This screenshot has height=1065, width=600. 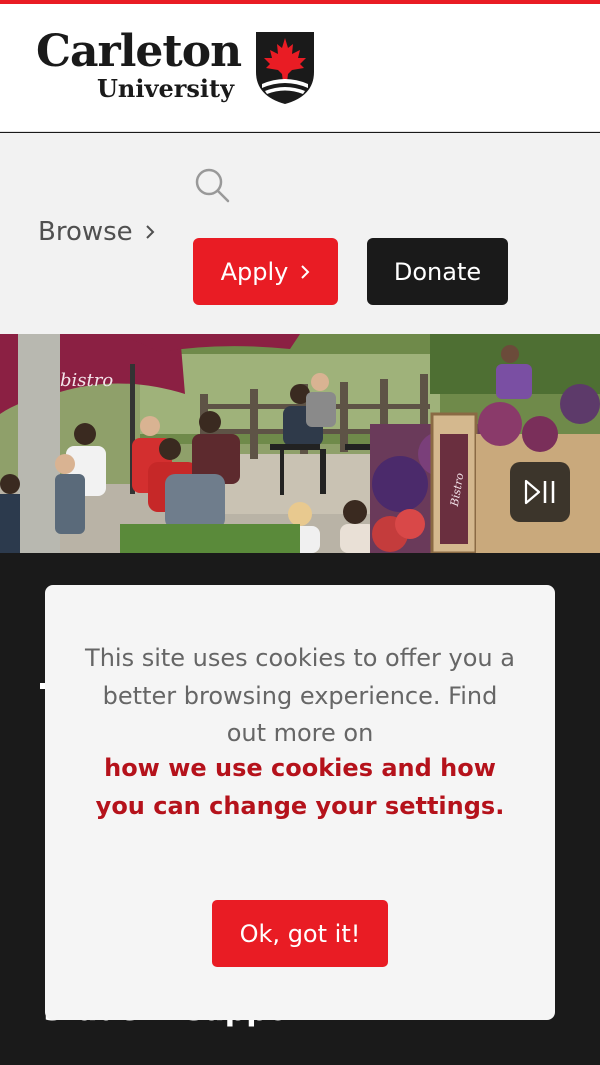 I want to click on site-header: Carleton University, so click(x=300, y=68).